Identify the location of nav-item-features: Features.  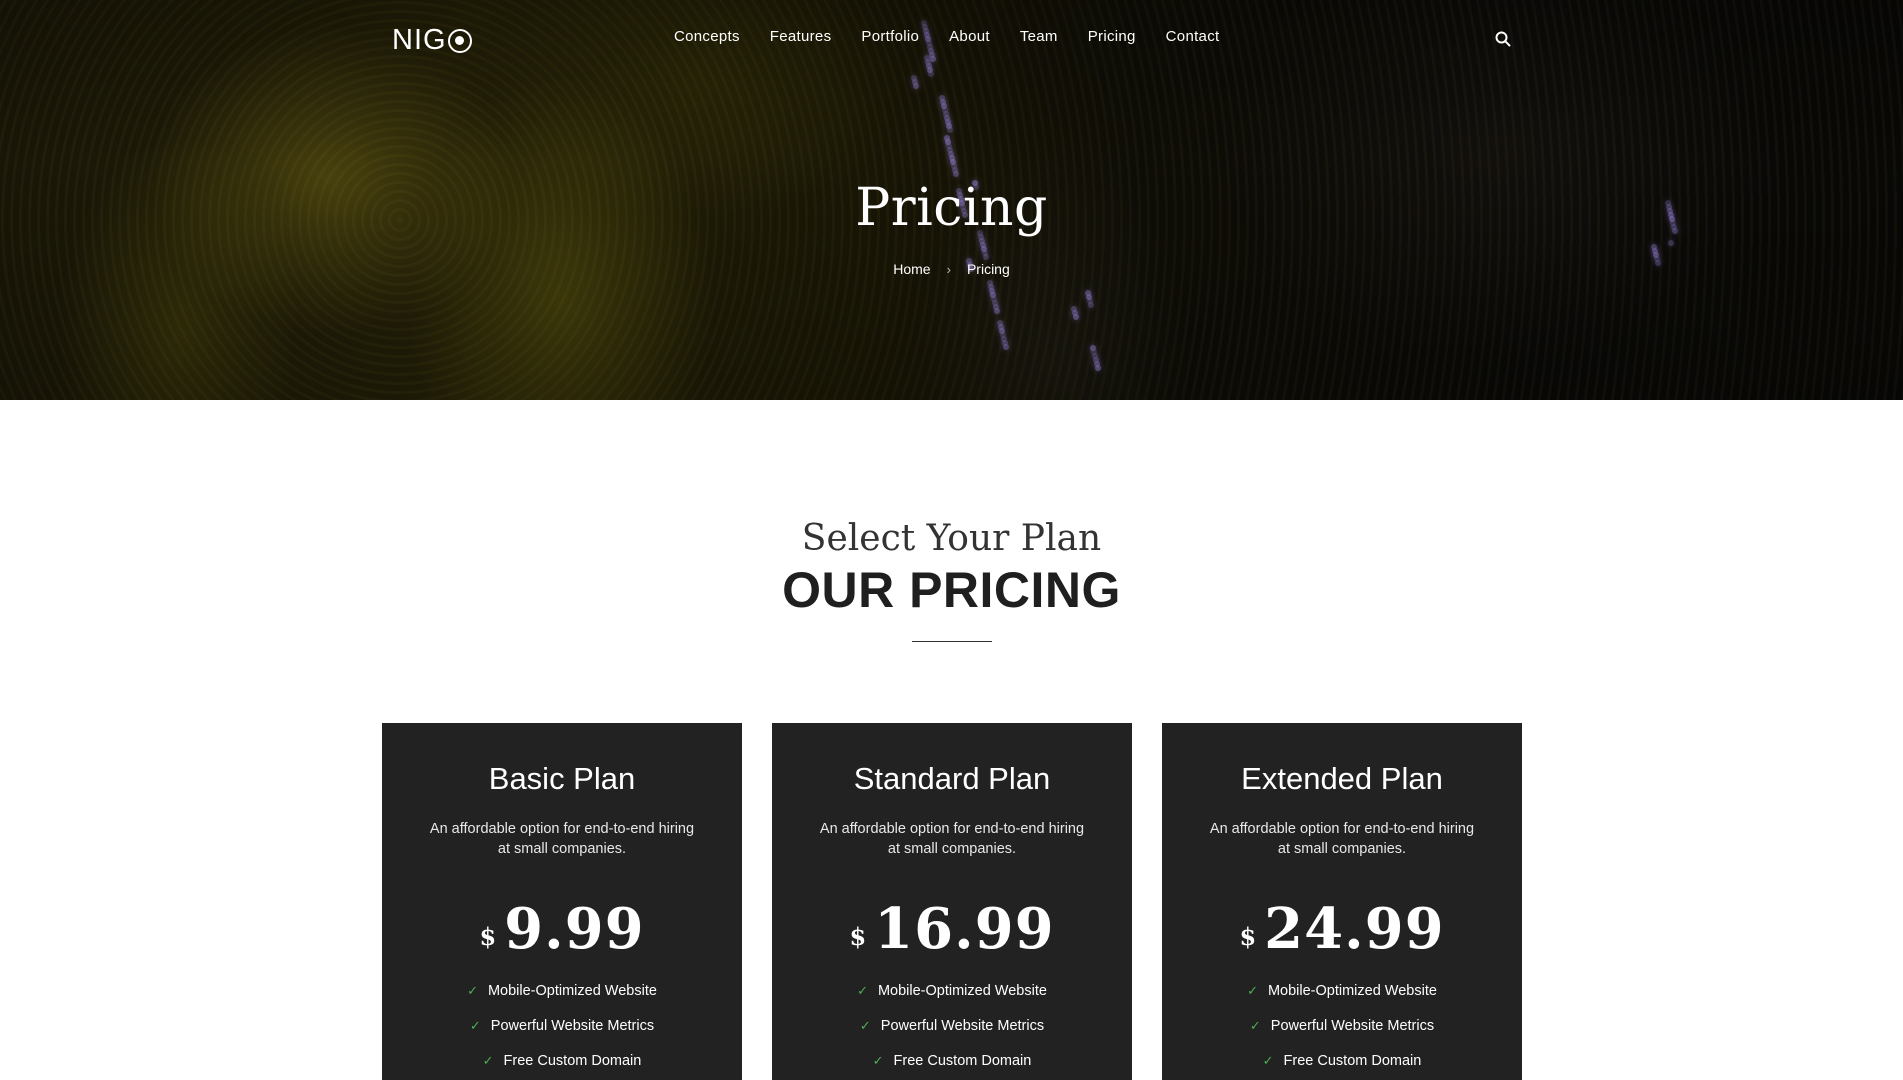
(801, 36).